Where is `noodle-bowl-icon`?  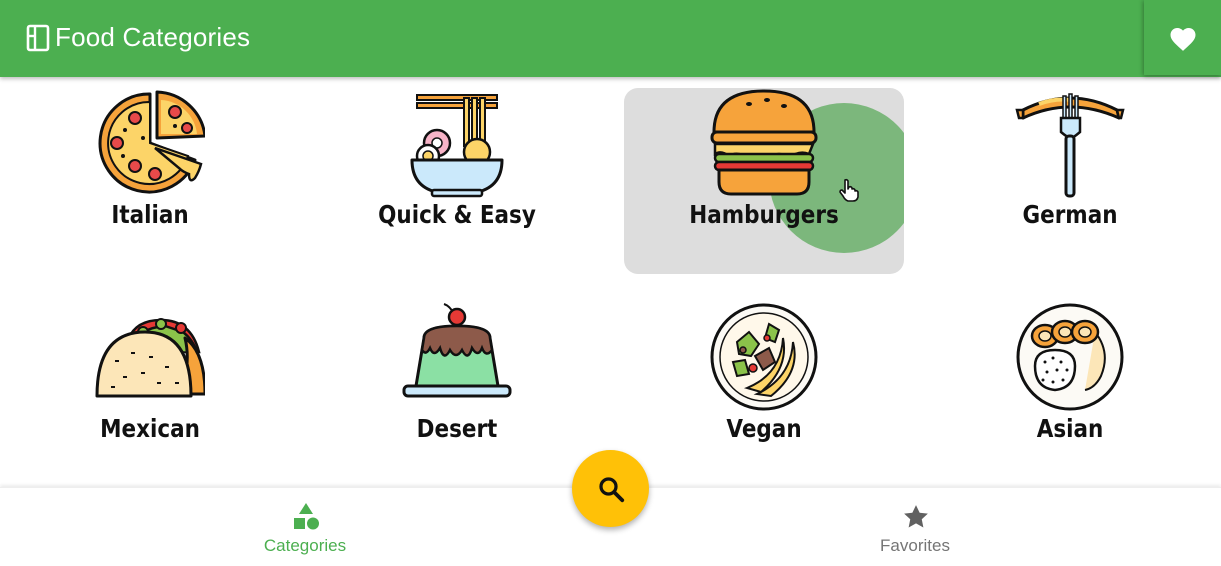
noodle-bowl-icon is located at coordinates (457, 146).